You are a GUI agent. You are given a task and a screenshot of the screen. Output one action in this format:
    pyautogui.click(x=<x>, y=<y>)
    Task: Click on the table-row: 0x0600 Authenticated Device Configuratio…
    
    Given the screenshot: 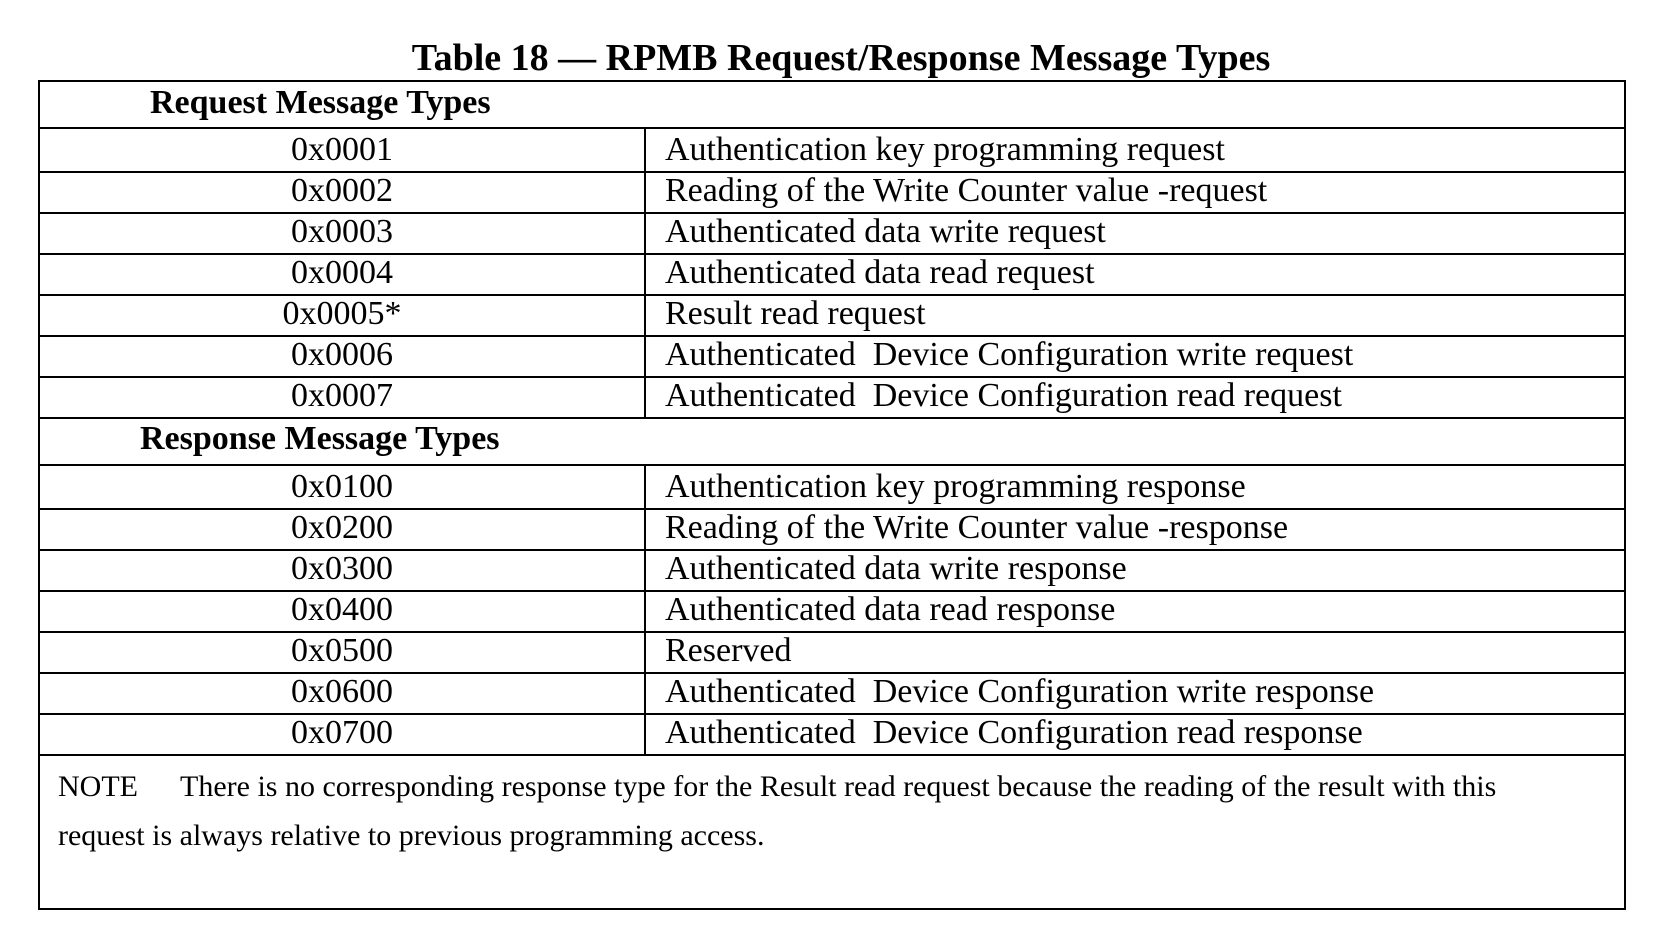 What is the action you would take?
    pyautogui.click(x=832, y=693)
    